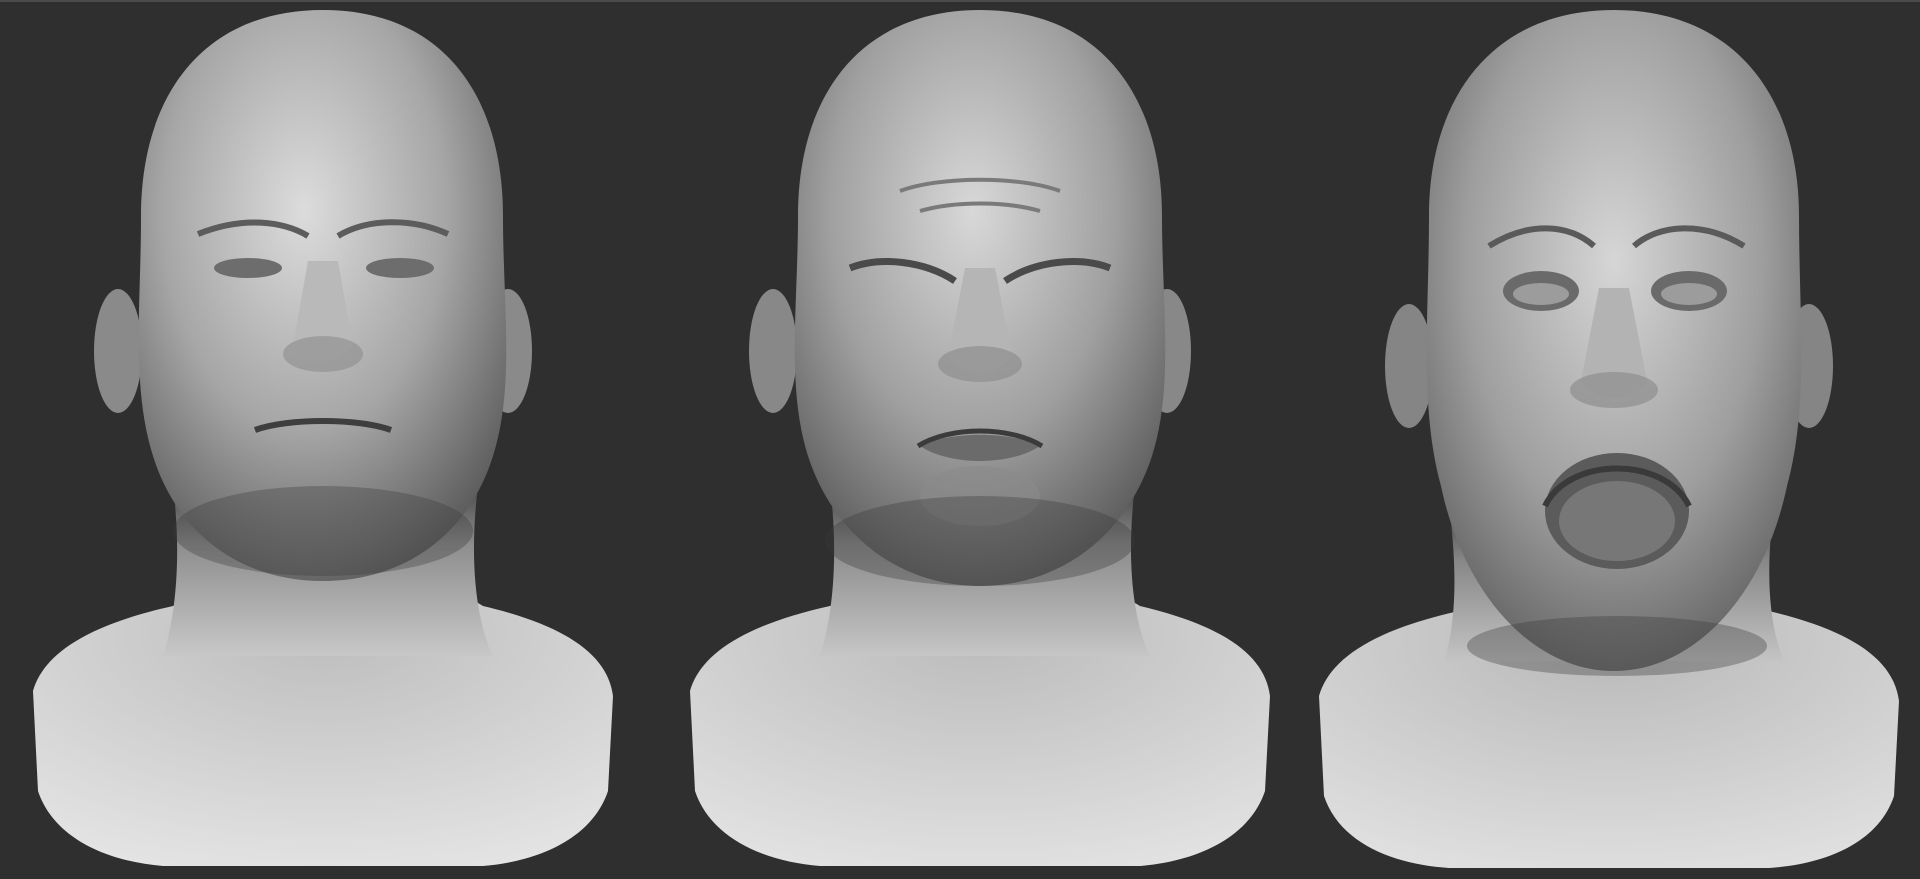 This screenshot has height=879, width=1920. I want to click on viewport-top-edge, so click(960, 1).